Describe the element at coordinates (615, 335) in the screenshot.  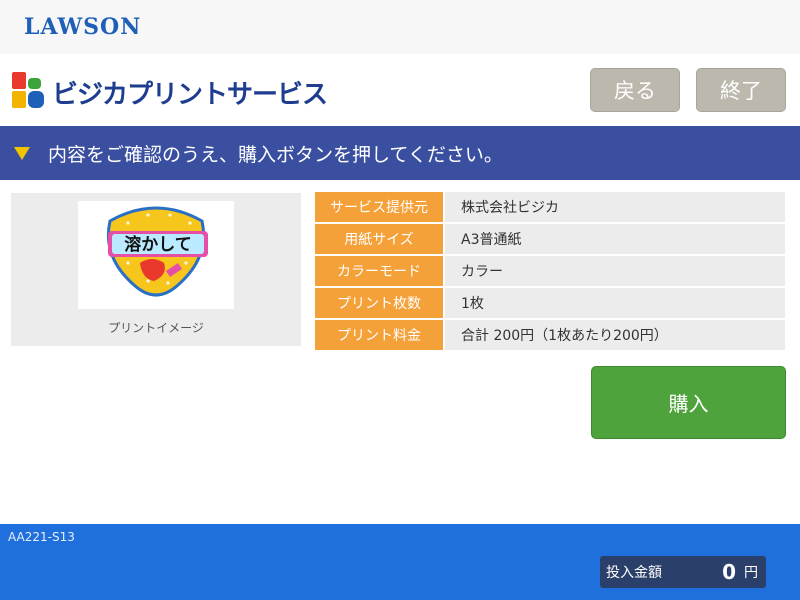
I see `detail-value: 合計 200円（1枚あたり200円）` at that location.